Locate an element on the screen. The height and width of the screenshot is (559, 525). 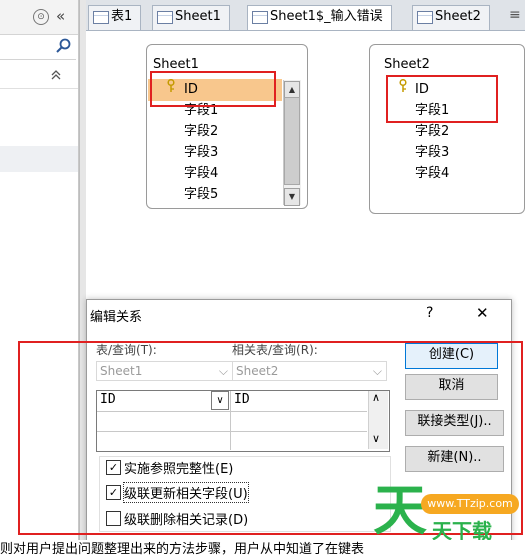
dialog-title: 编辑关系 is located at coordinates (116, 317).